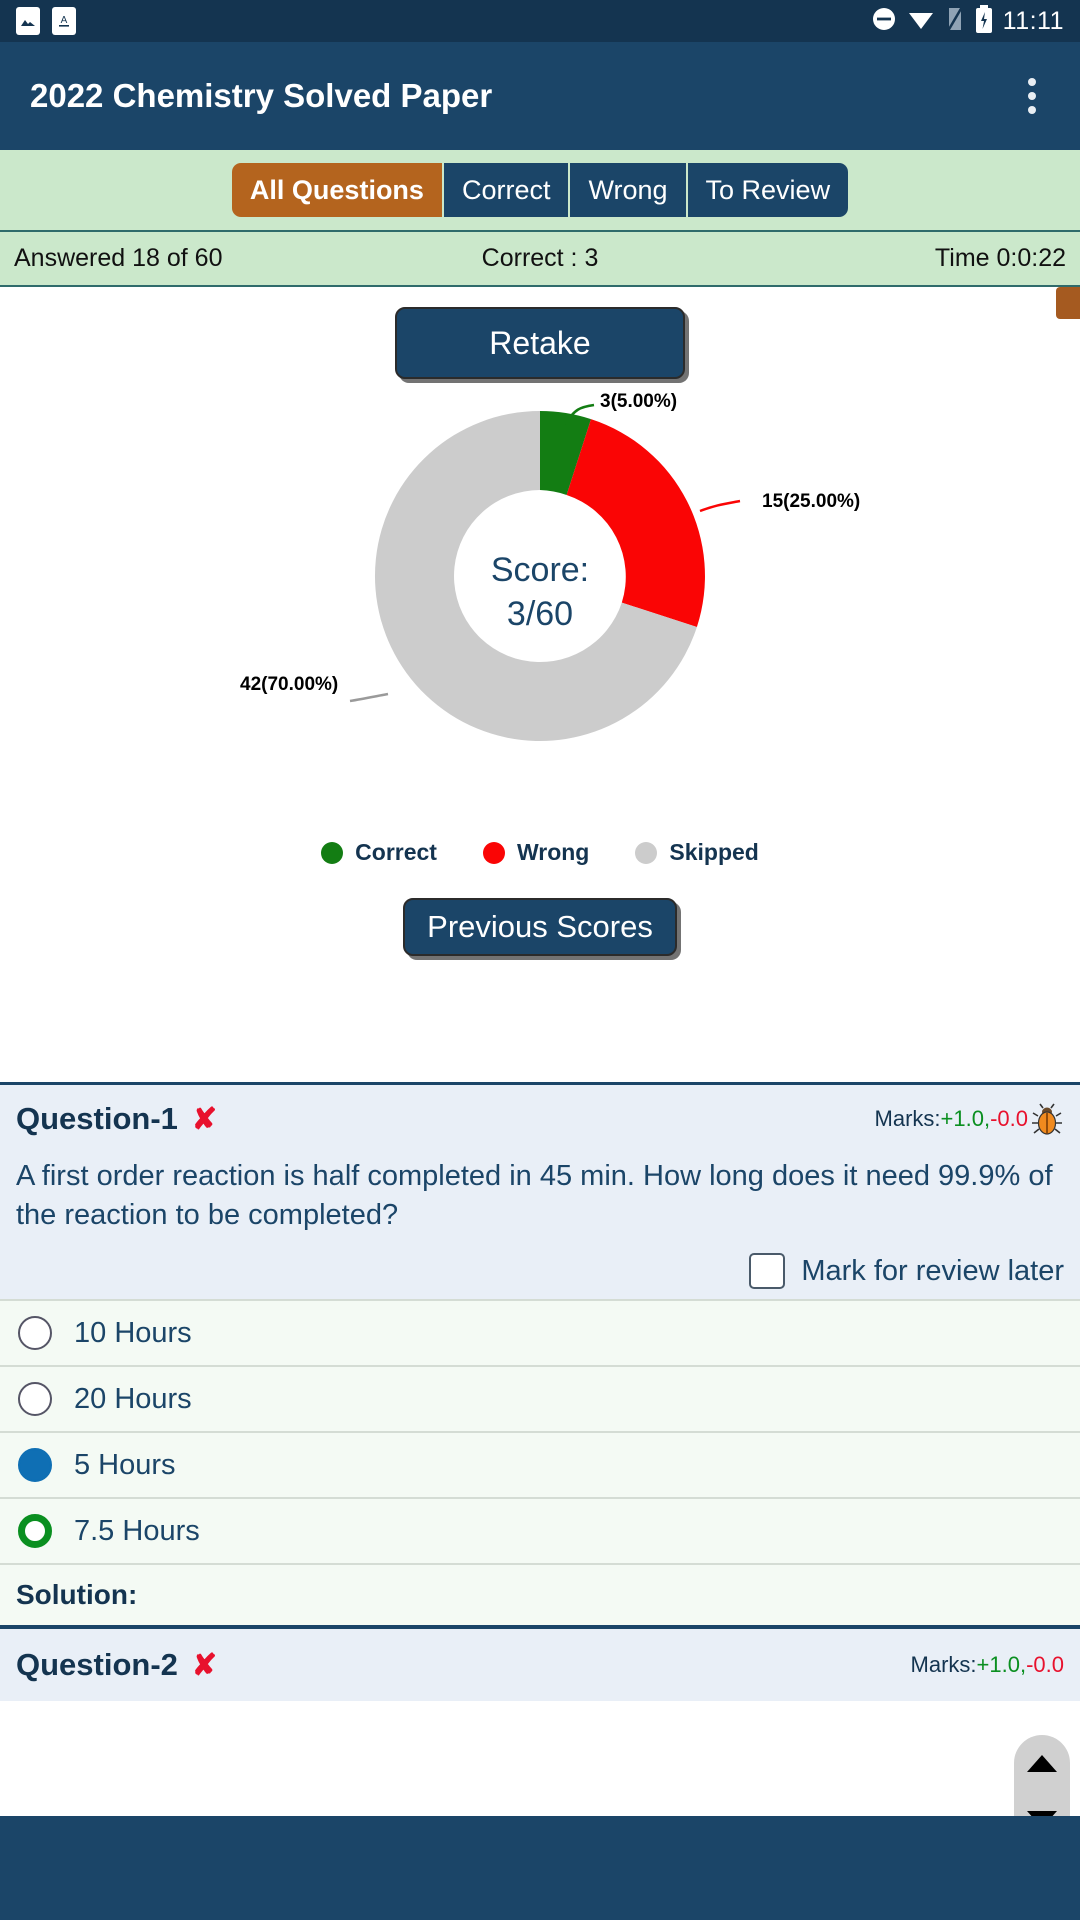  What do you see at coordinates (261, 95) in the screenshot?
I see `page-title: 2022 Chemistry Solved Paper` at bounding box center [261, 95].